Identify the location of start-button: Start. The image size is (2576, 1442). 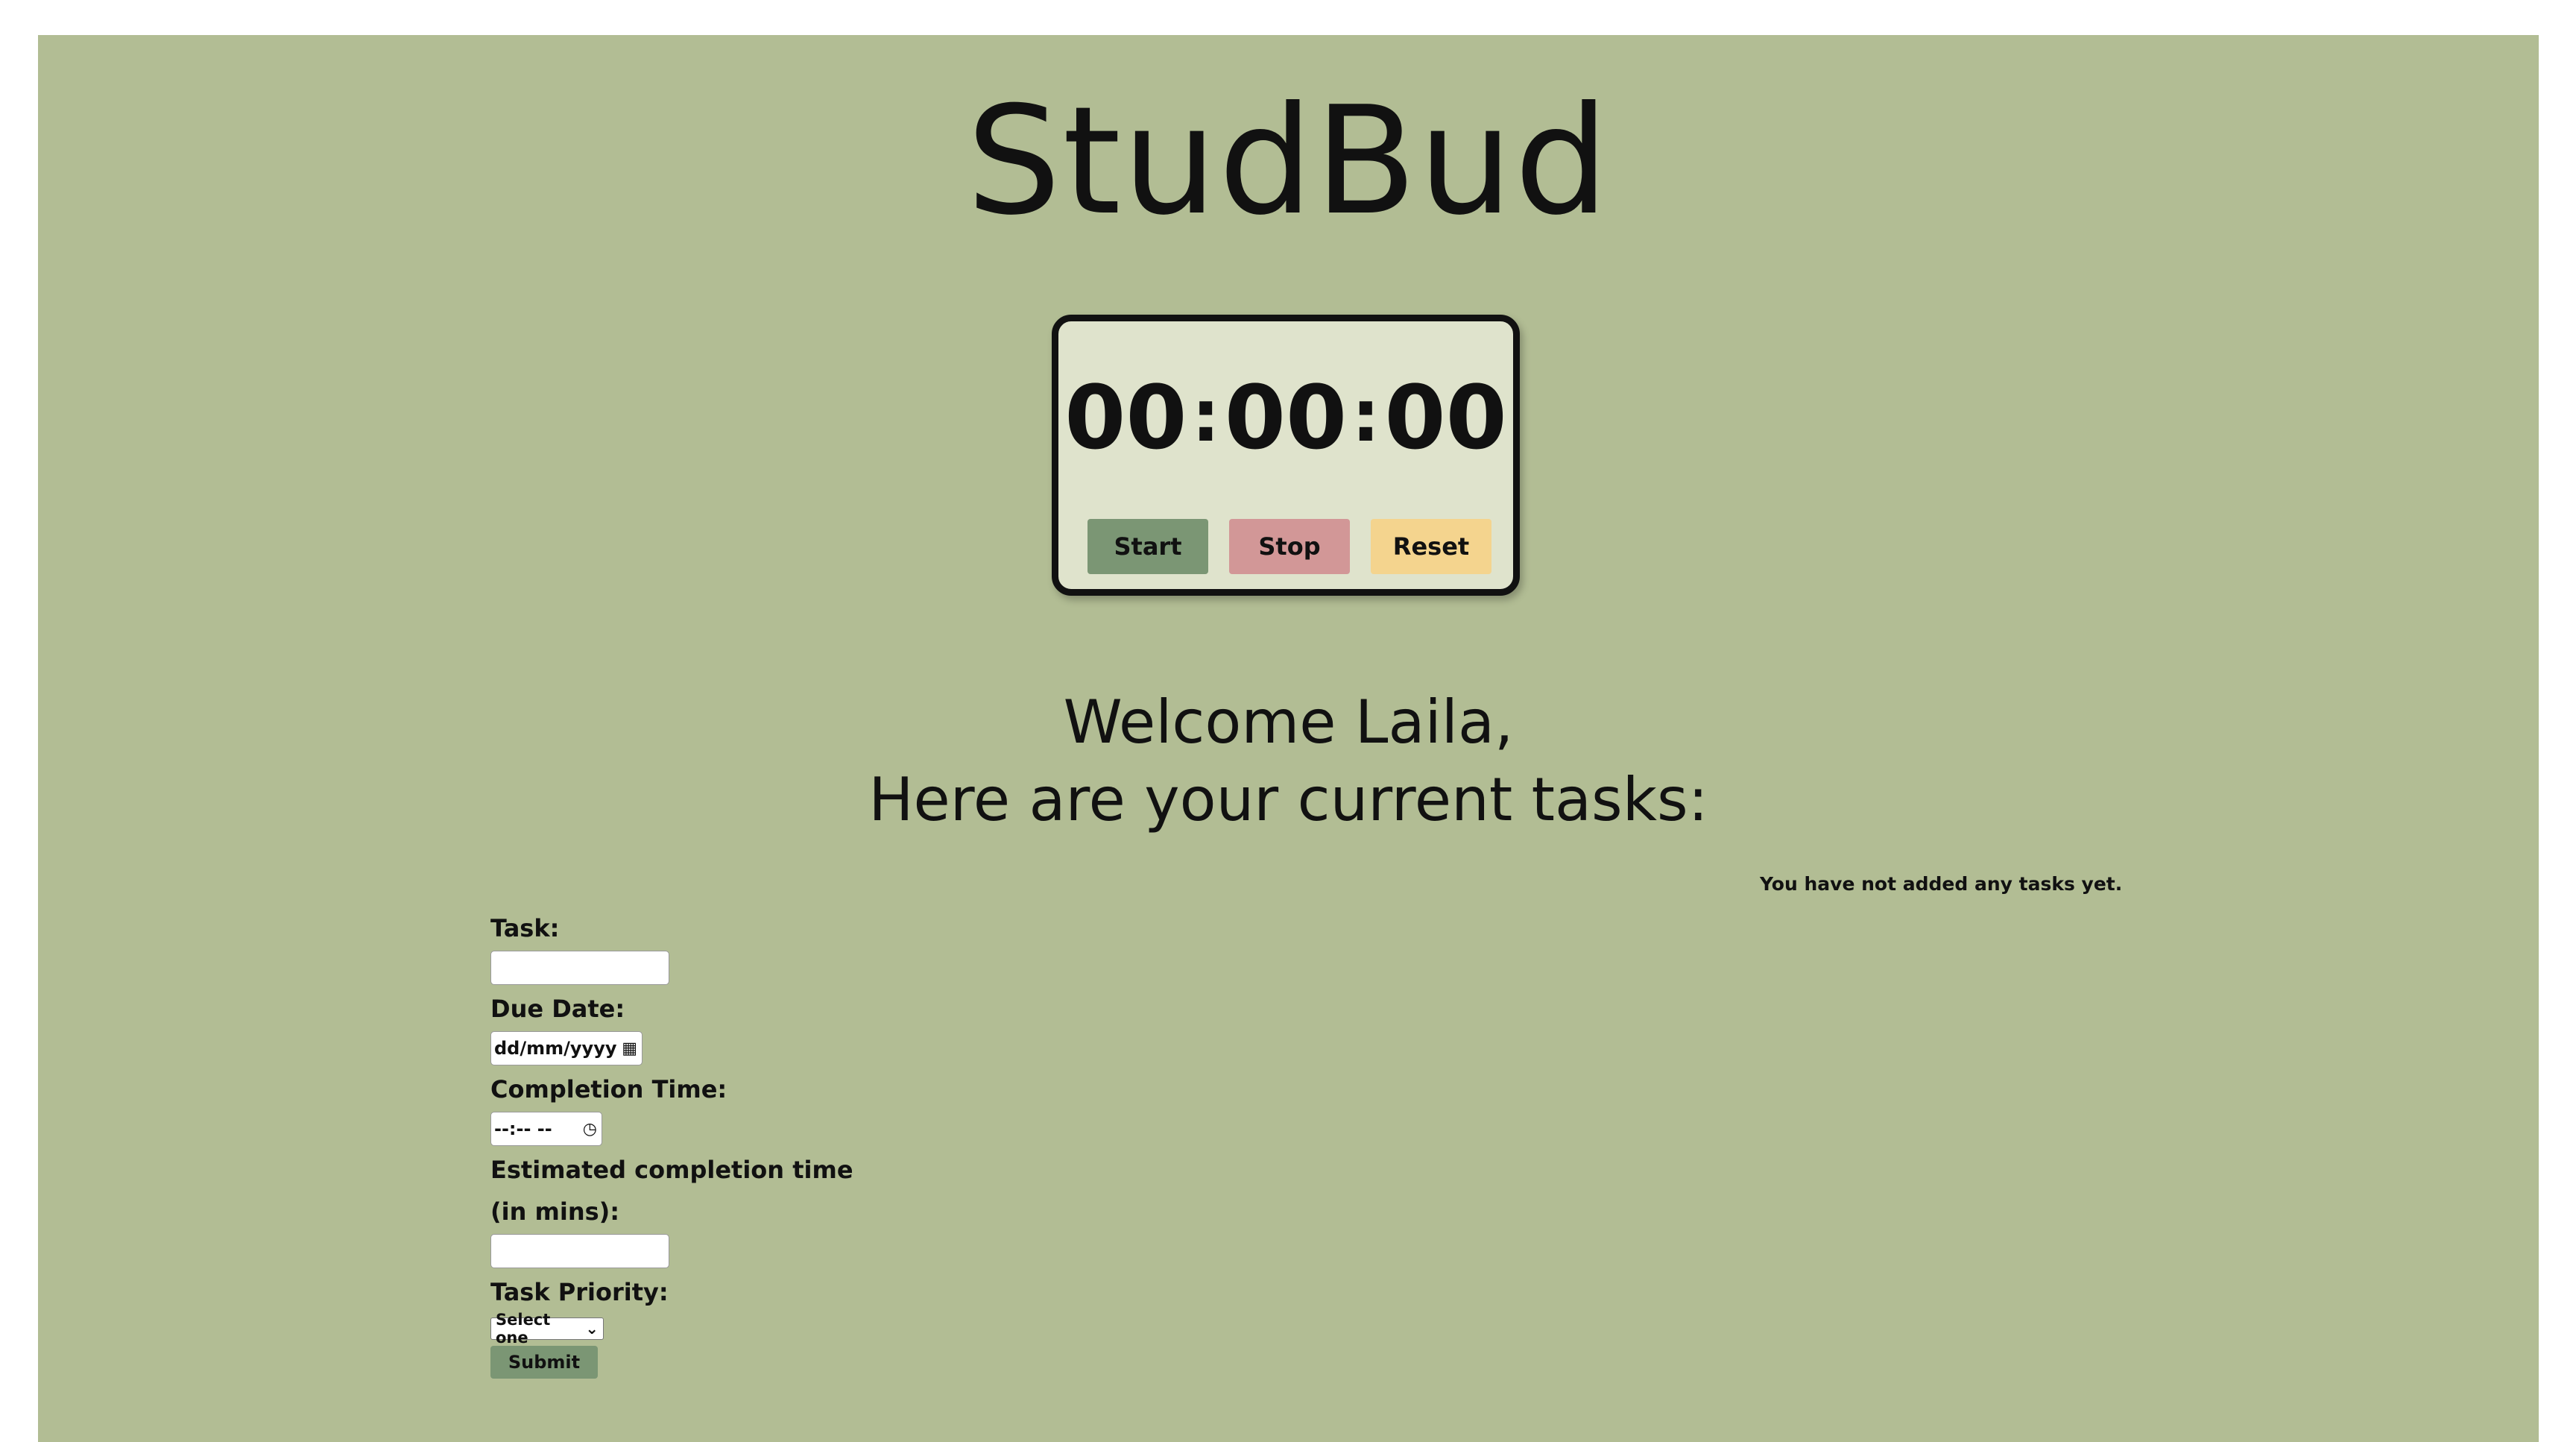
(1147, 547).